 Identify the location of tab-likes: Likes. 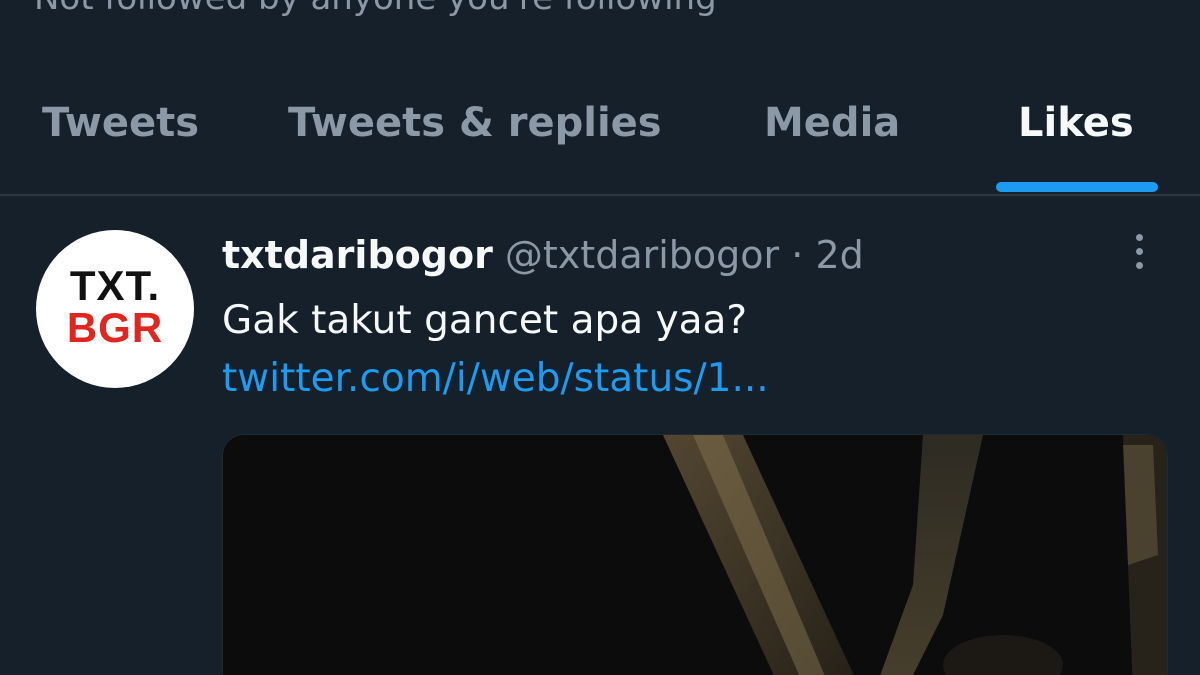
(1076, 123).